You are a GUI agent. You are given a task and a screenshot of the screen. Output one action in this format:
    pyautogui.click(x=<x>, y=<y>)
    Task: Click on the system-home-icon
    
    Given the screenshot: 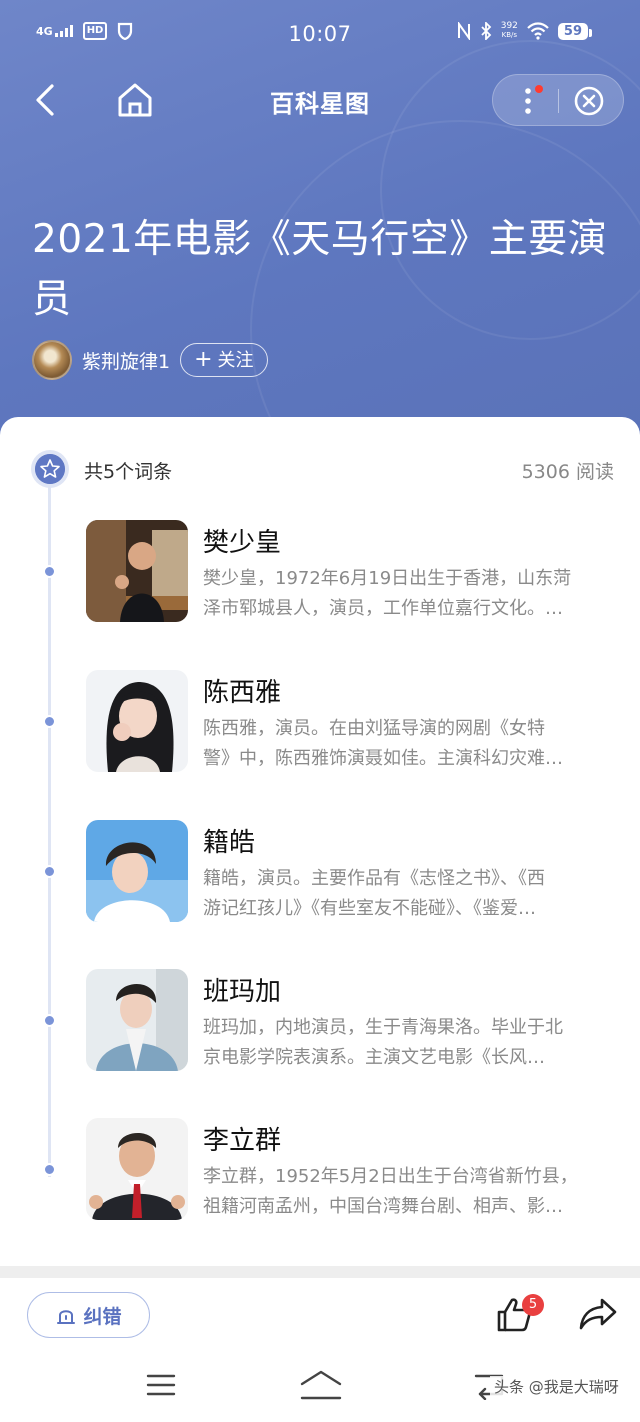 What is the action you would take?
    pyautogui.click(x=321, y=1385)
    